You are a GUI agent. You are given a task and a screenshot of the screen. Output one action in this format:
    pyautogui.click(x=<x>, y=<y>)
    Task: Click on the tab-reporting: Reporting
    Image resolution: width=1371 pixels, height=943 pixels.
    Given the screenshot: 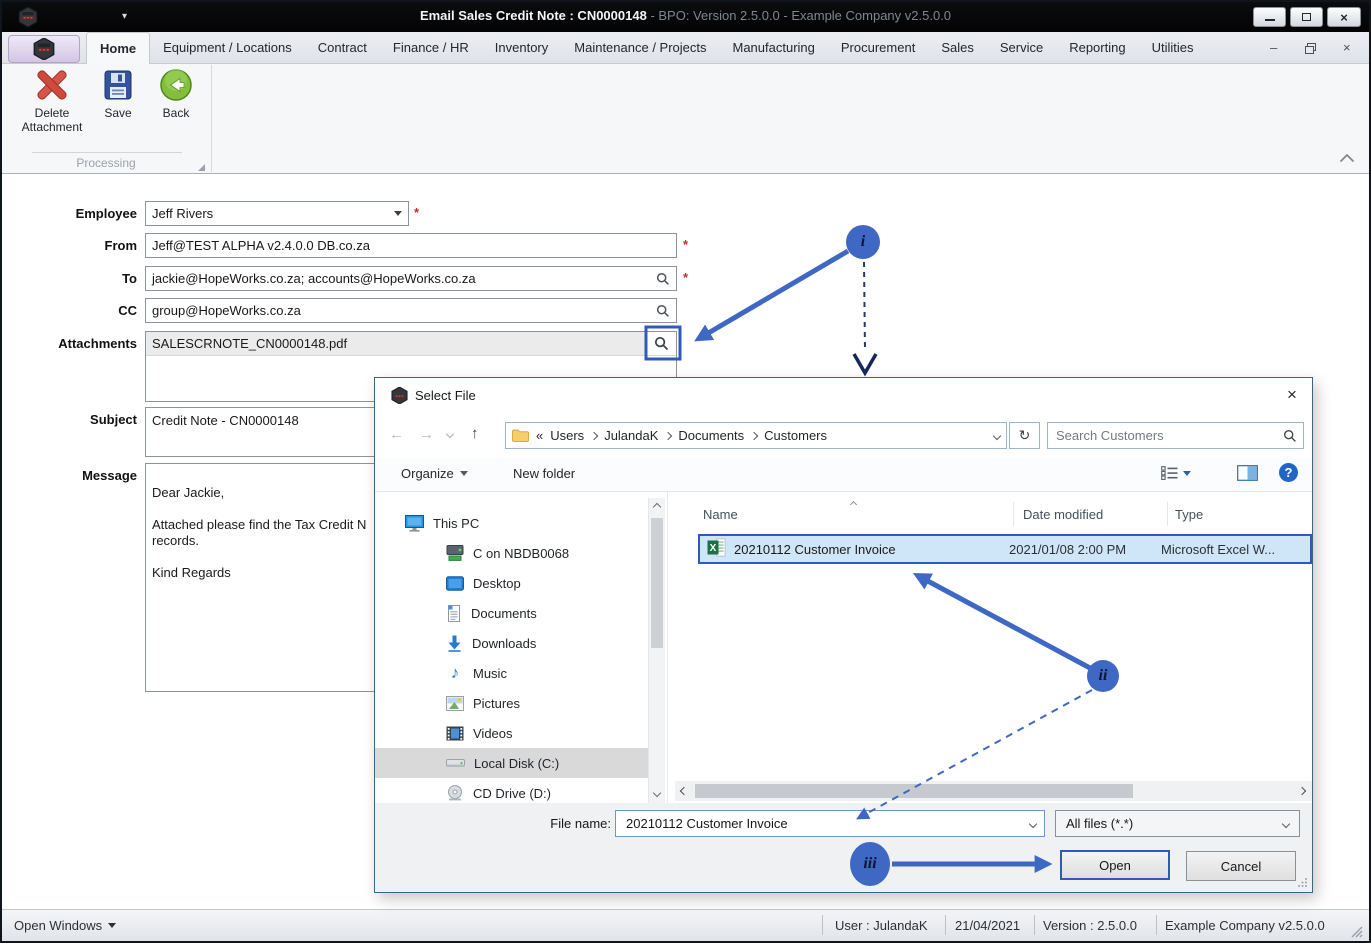 What is the action you would take?
    pyautogui.click(x=1097, y=48)
    